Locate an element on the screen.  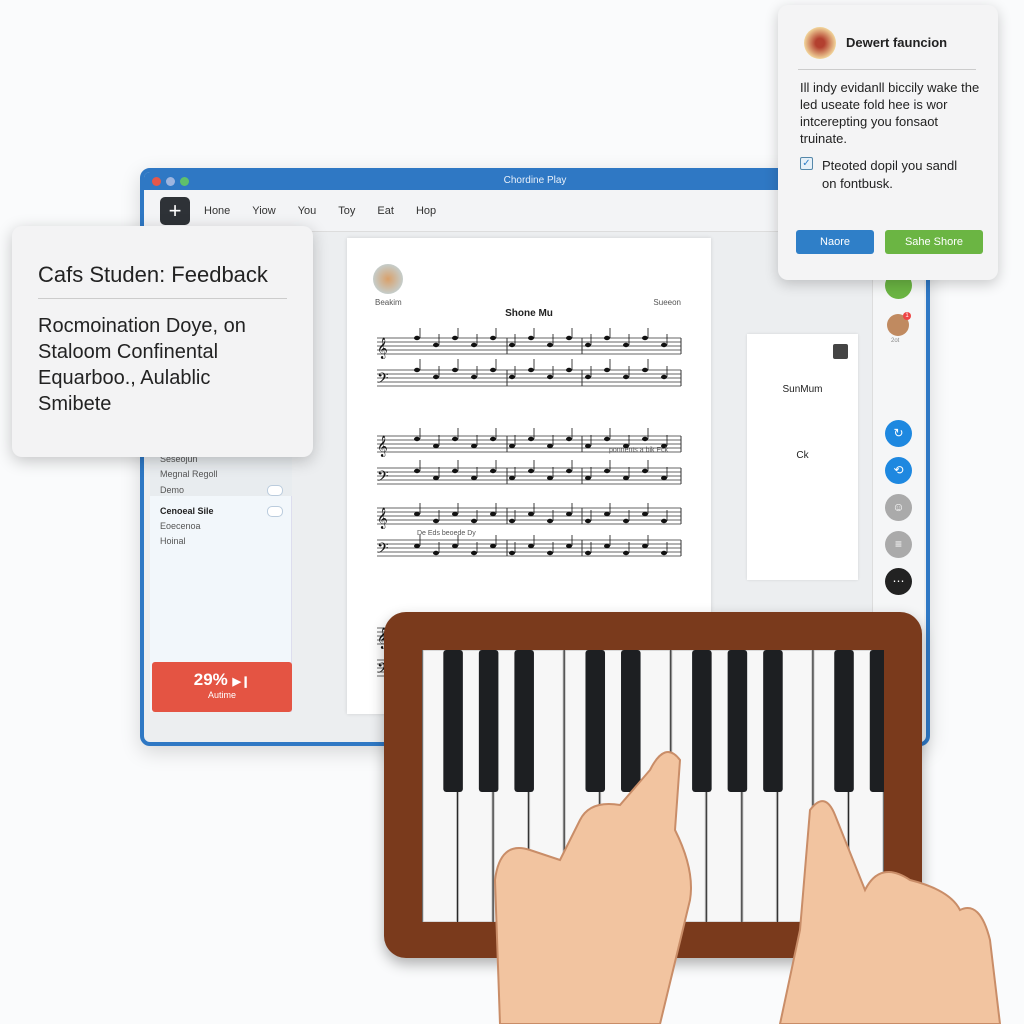
composer-caption: Sueeon is located at coordinates (667, 302).